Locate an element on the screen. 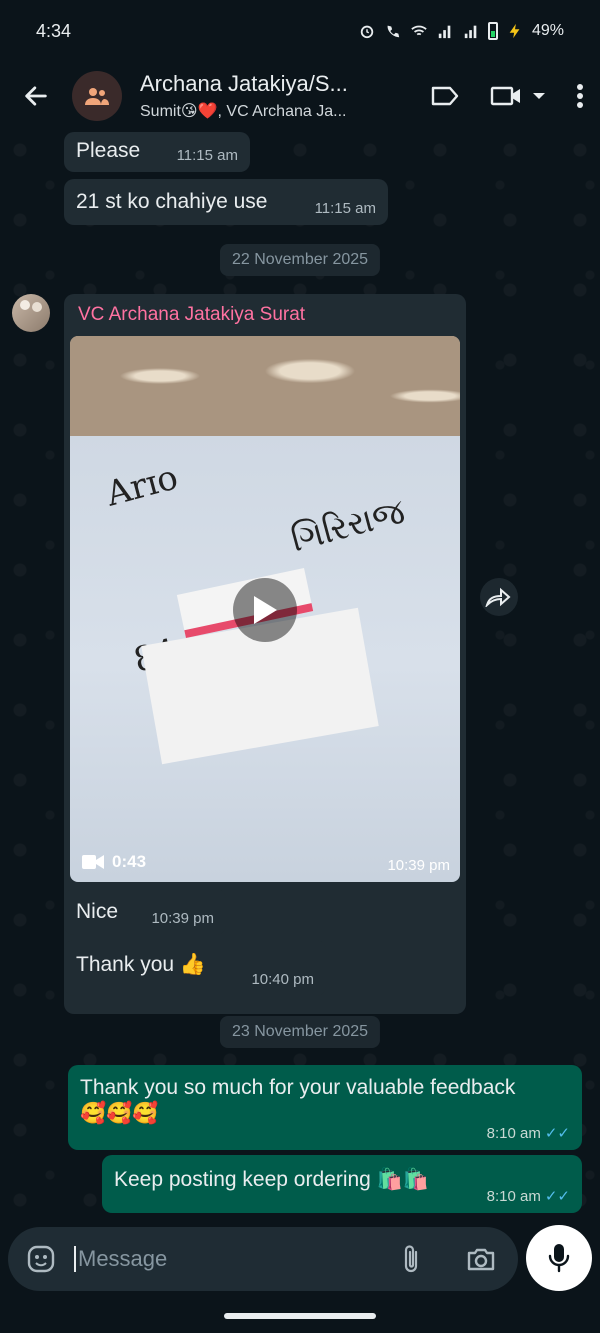 Image resolution: width=600 pixels, height=1333 pixels. label-icon is located at coordinates (445, 96).